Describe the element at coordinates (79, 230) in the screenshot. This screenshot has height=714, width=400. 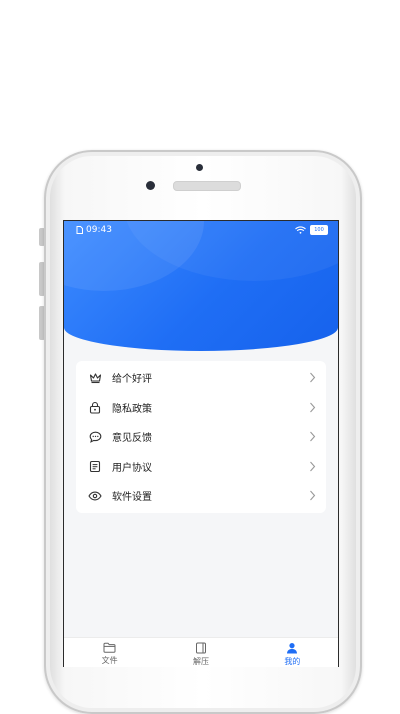
I see `sim-card-icon` at that location.